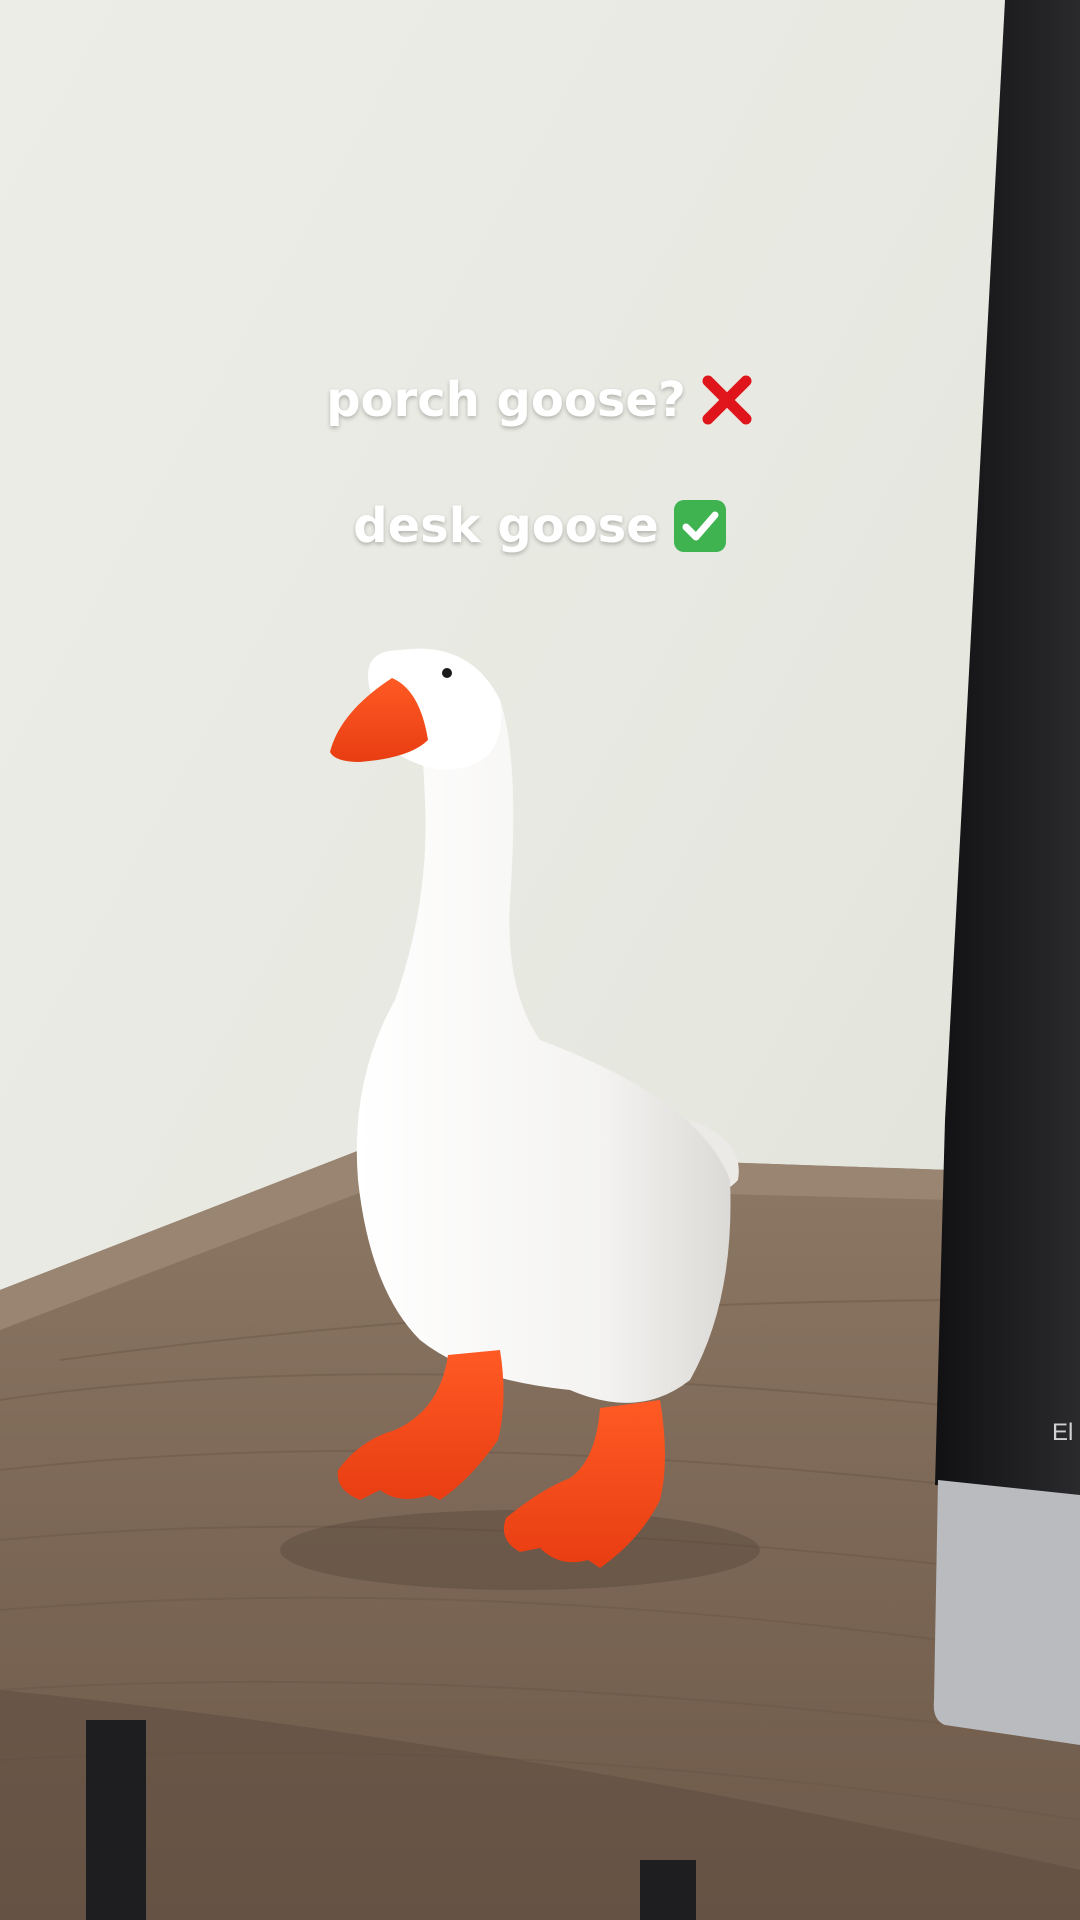 Image resolution: width=1080 pixels, height=1920 pixels. I want to click on table-leg-left, so click(116, 1820).